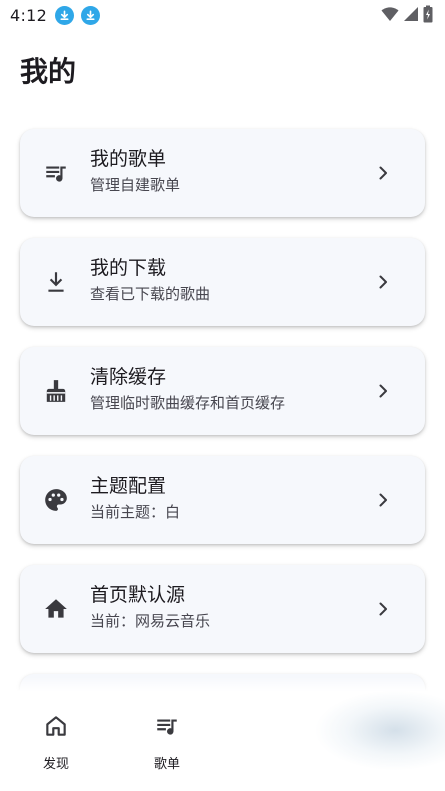 The image size is (445, 791). Describe the element at coordinates (411, 14) in the screenshot. I see `signal-icon` at that location.